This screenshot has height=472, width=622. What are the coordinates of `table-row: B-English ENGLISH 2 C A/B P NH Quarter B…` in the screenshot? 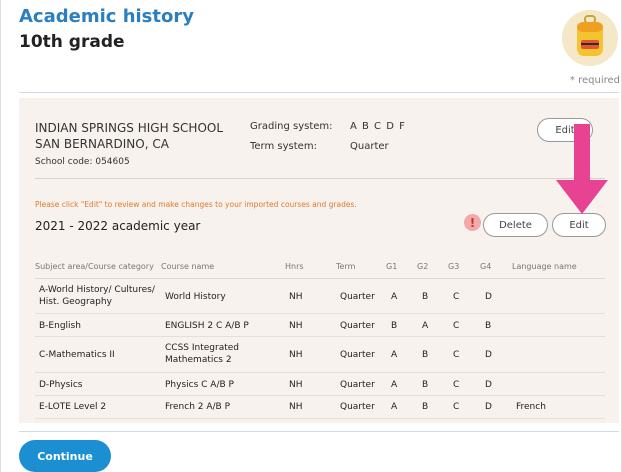 It's located at (320, 325).